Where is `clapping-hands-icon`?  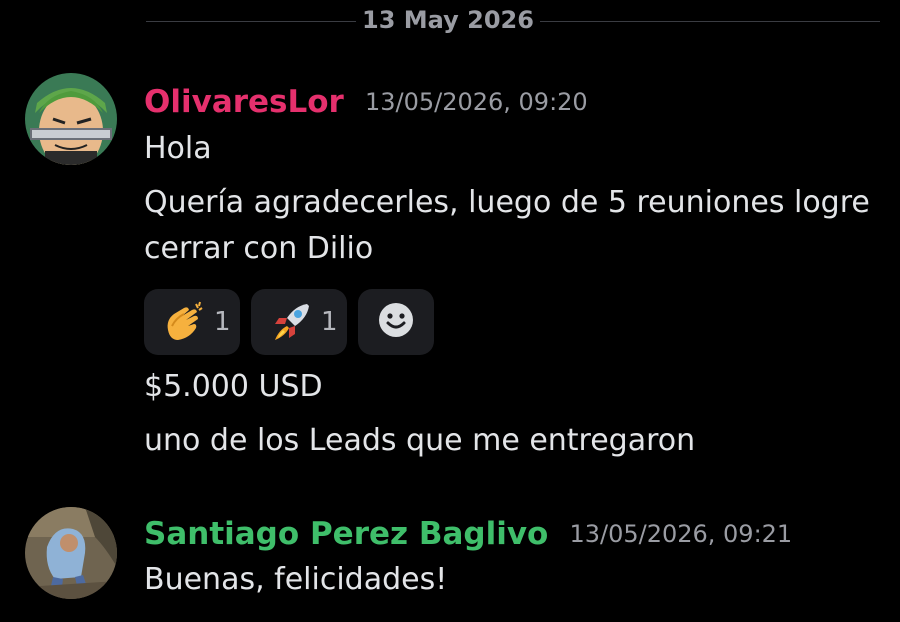 clapping-hands-icon is located at coordinates (184, 322).